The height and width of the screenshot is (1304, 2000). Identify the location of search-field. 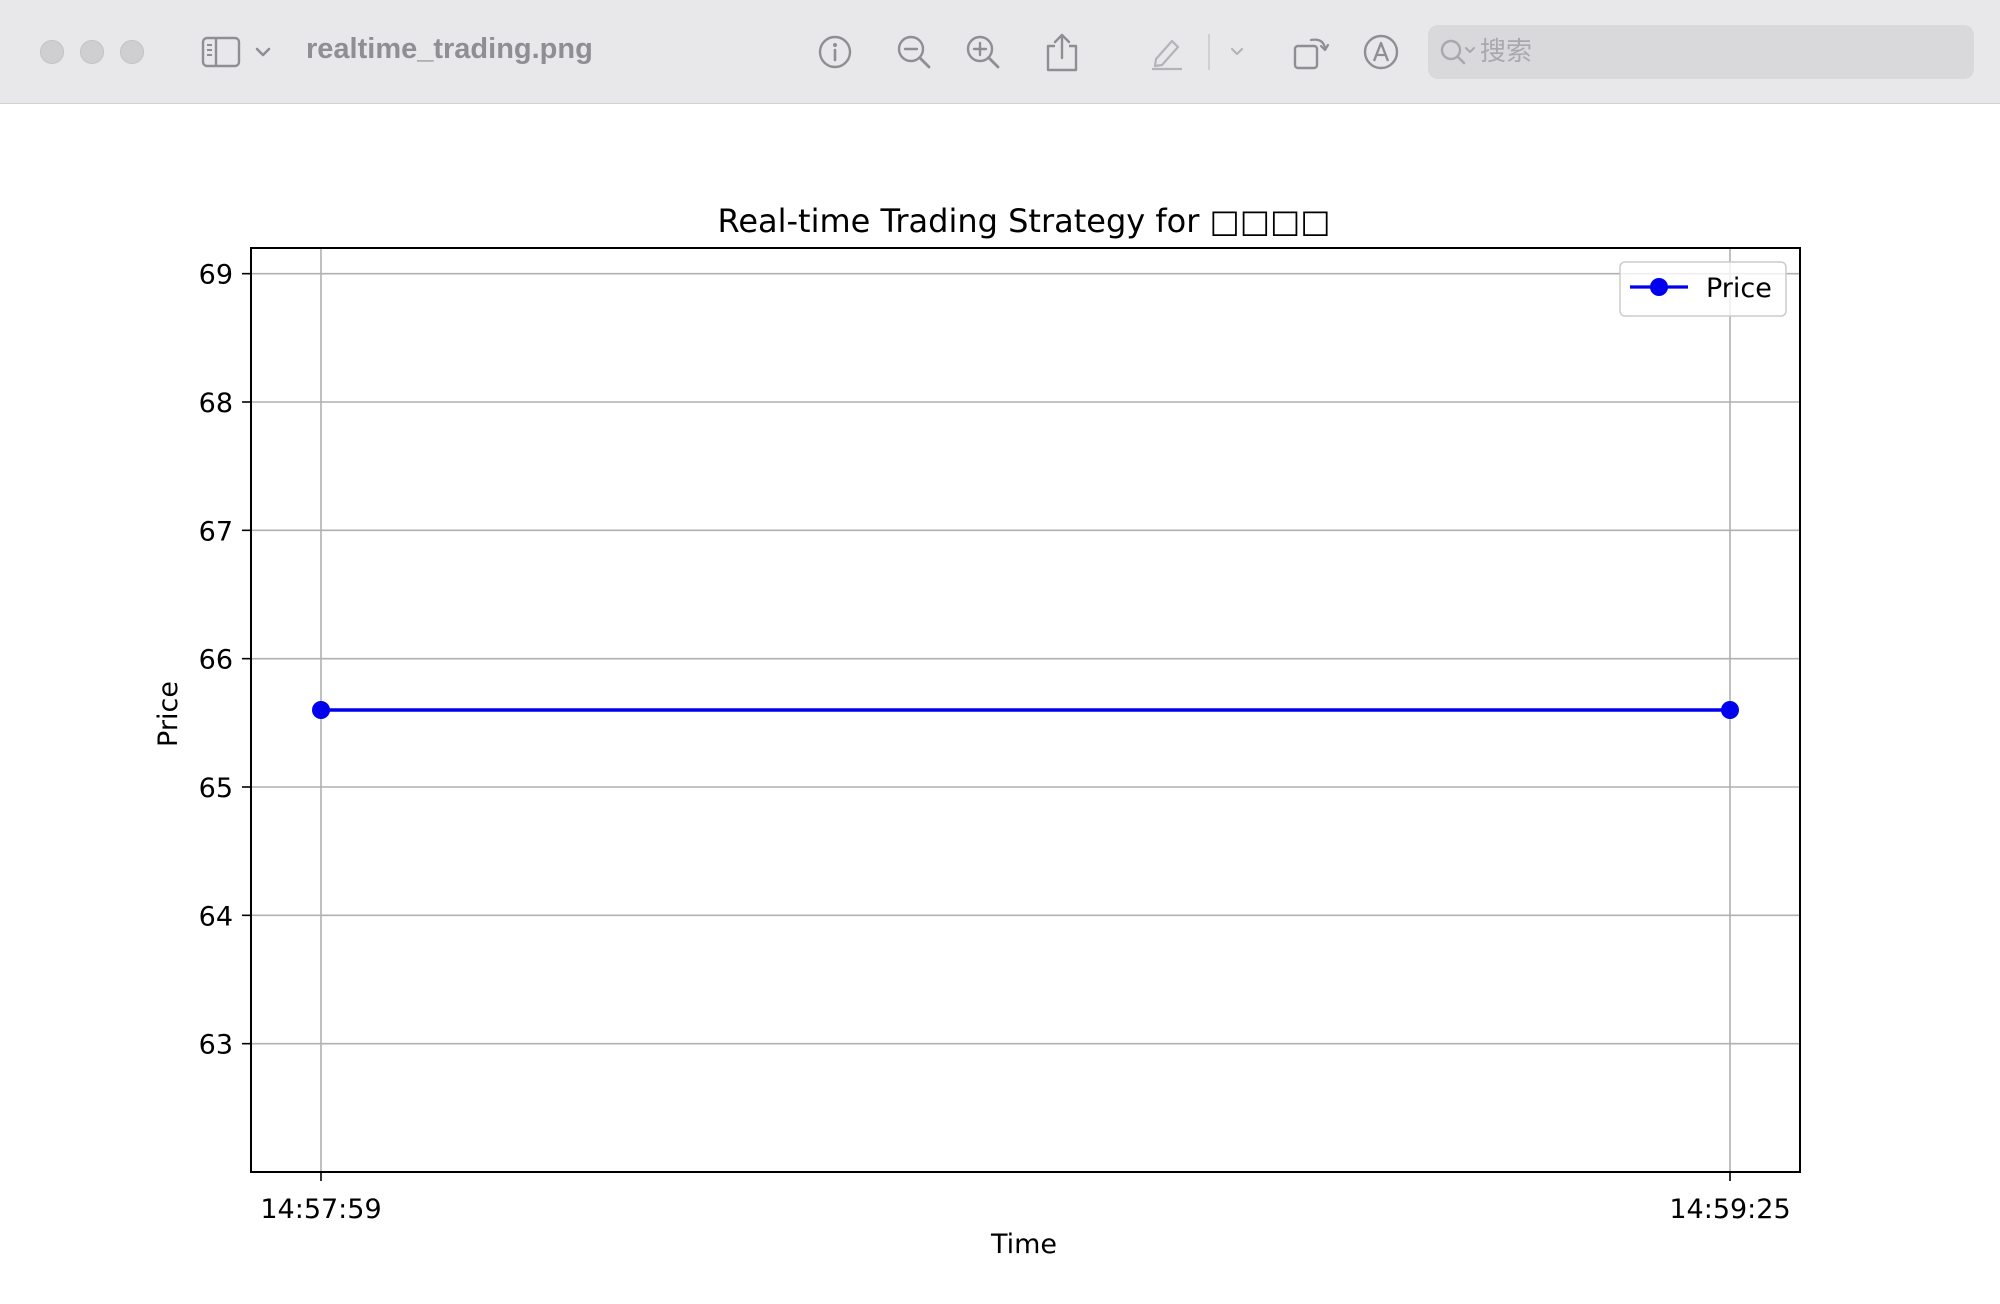
(1701, 52).